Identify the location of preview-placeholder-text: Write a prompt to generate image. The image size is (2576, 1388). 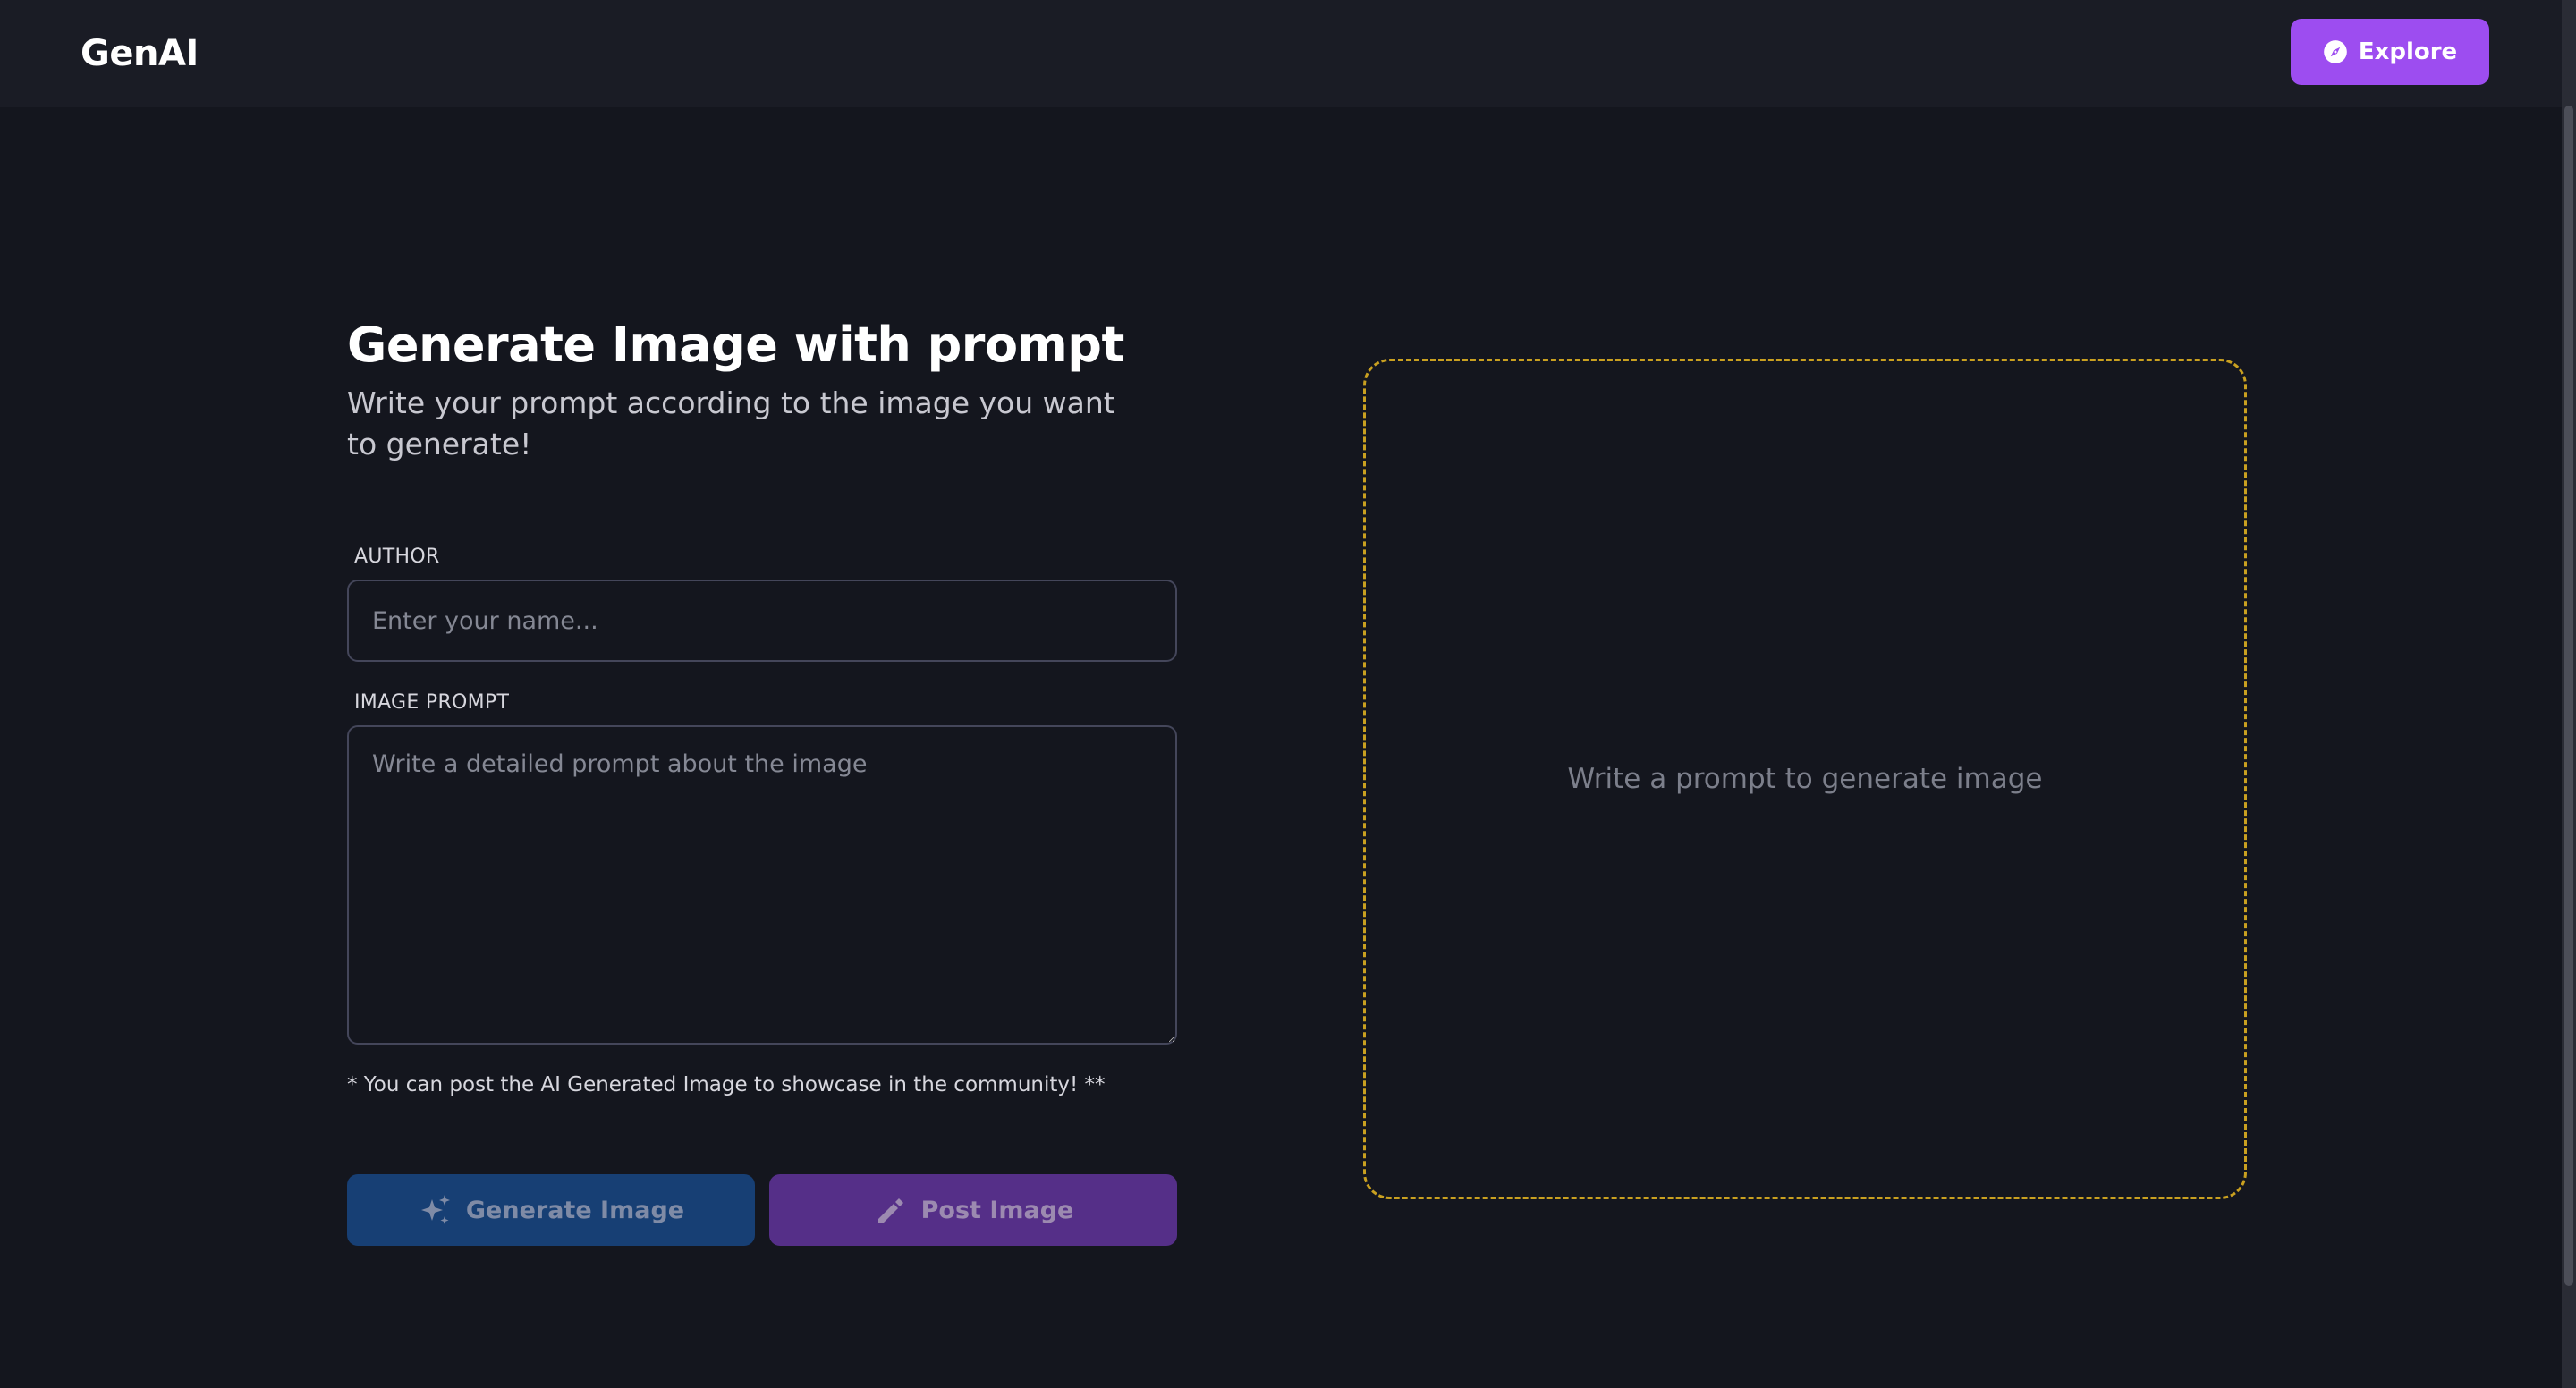
(1805, 779).